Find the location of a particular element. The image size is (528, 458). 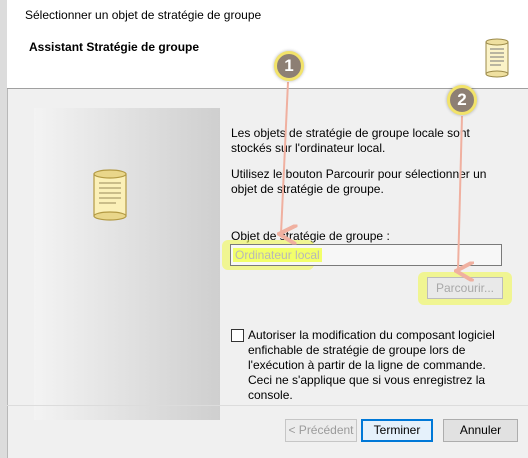

cancel-button: Annuler is located at coordinates (480, 430).